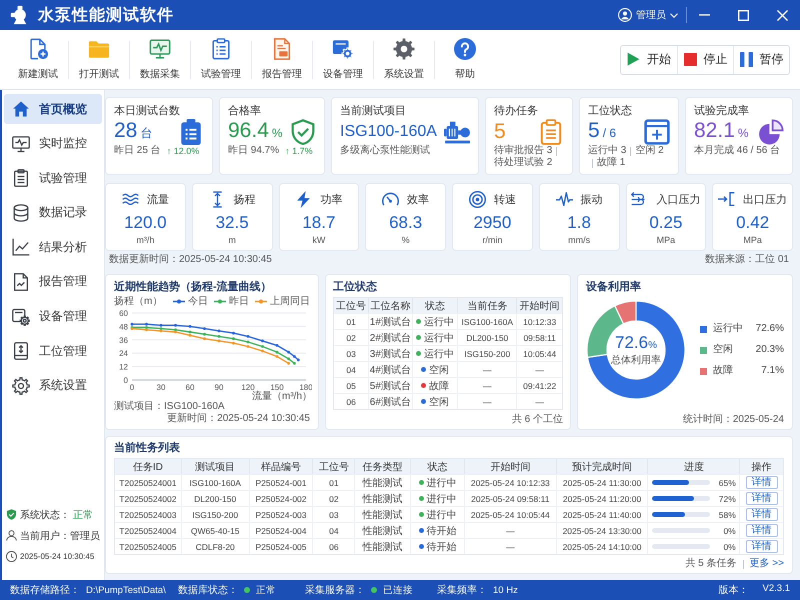 The width and height of the screenshot is (800, 600). I want to click on sidebar-item: 工位管理, so click(53, 351).